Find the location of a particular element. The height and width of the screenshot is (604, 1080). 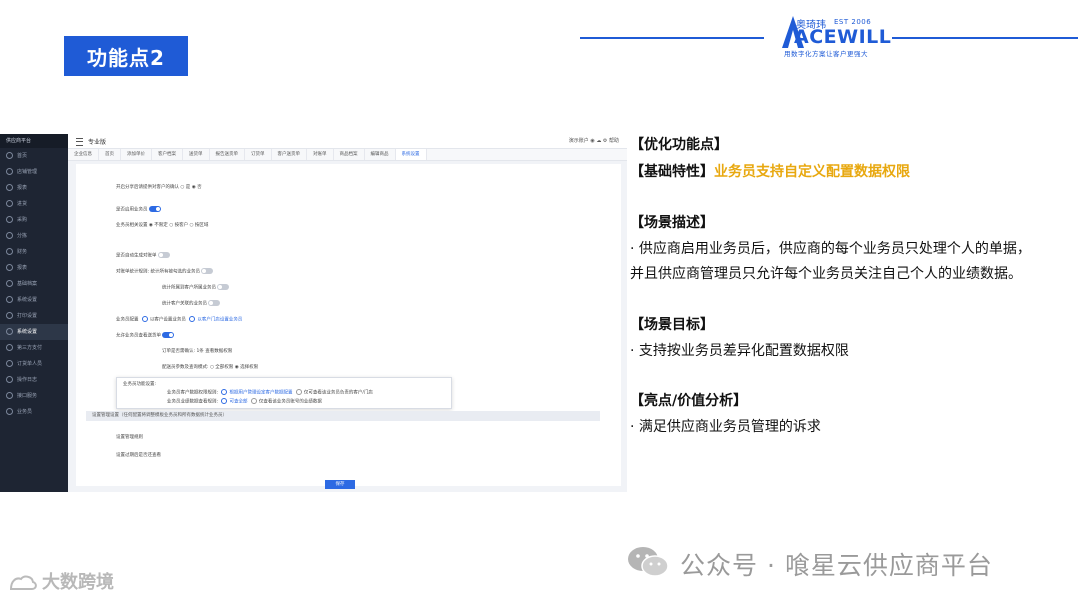

bigdata-logo-icon is located at coordinates (23, 582).